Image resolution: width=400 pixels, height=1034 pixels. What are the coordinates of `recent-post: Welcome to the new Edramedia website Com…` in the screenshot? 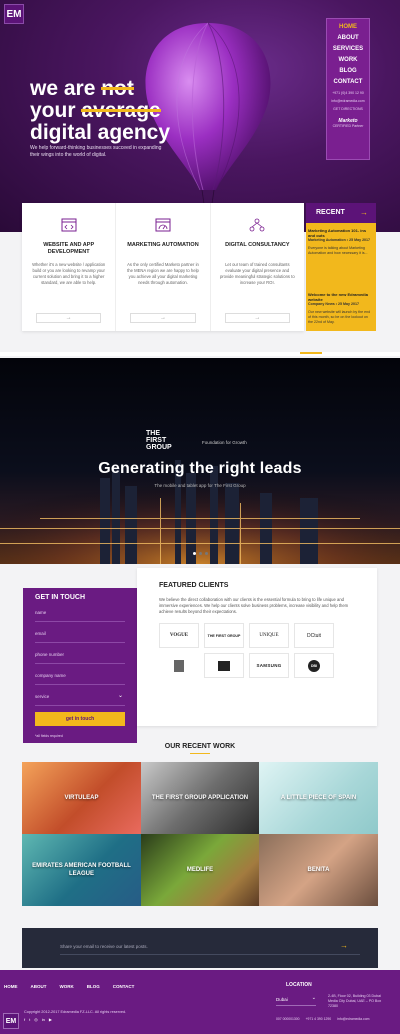 It's located at (340, 308).